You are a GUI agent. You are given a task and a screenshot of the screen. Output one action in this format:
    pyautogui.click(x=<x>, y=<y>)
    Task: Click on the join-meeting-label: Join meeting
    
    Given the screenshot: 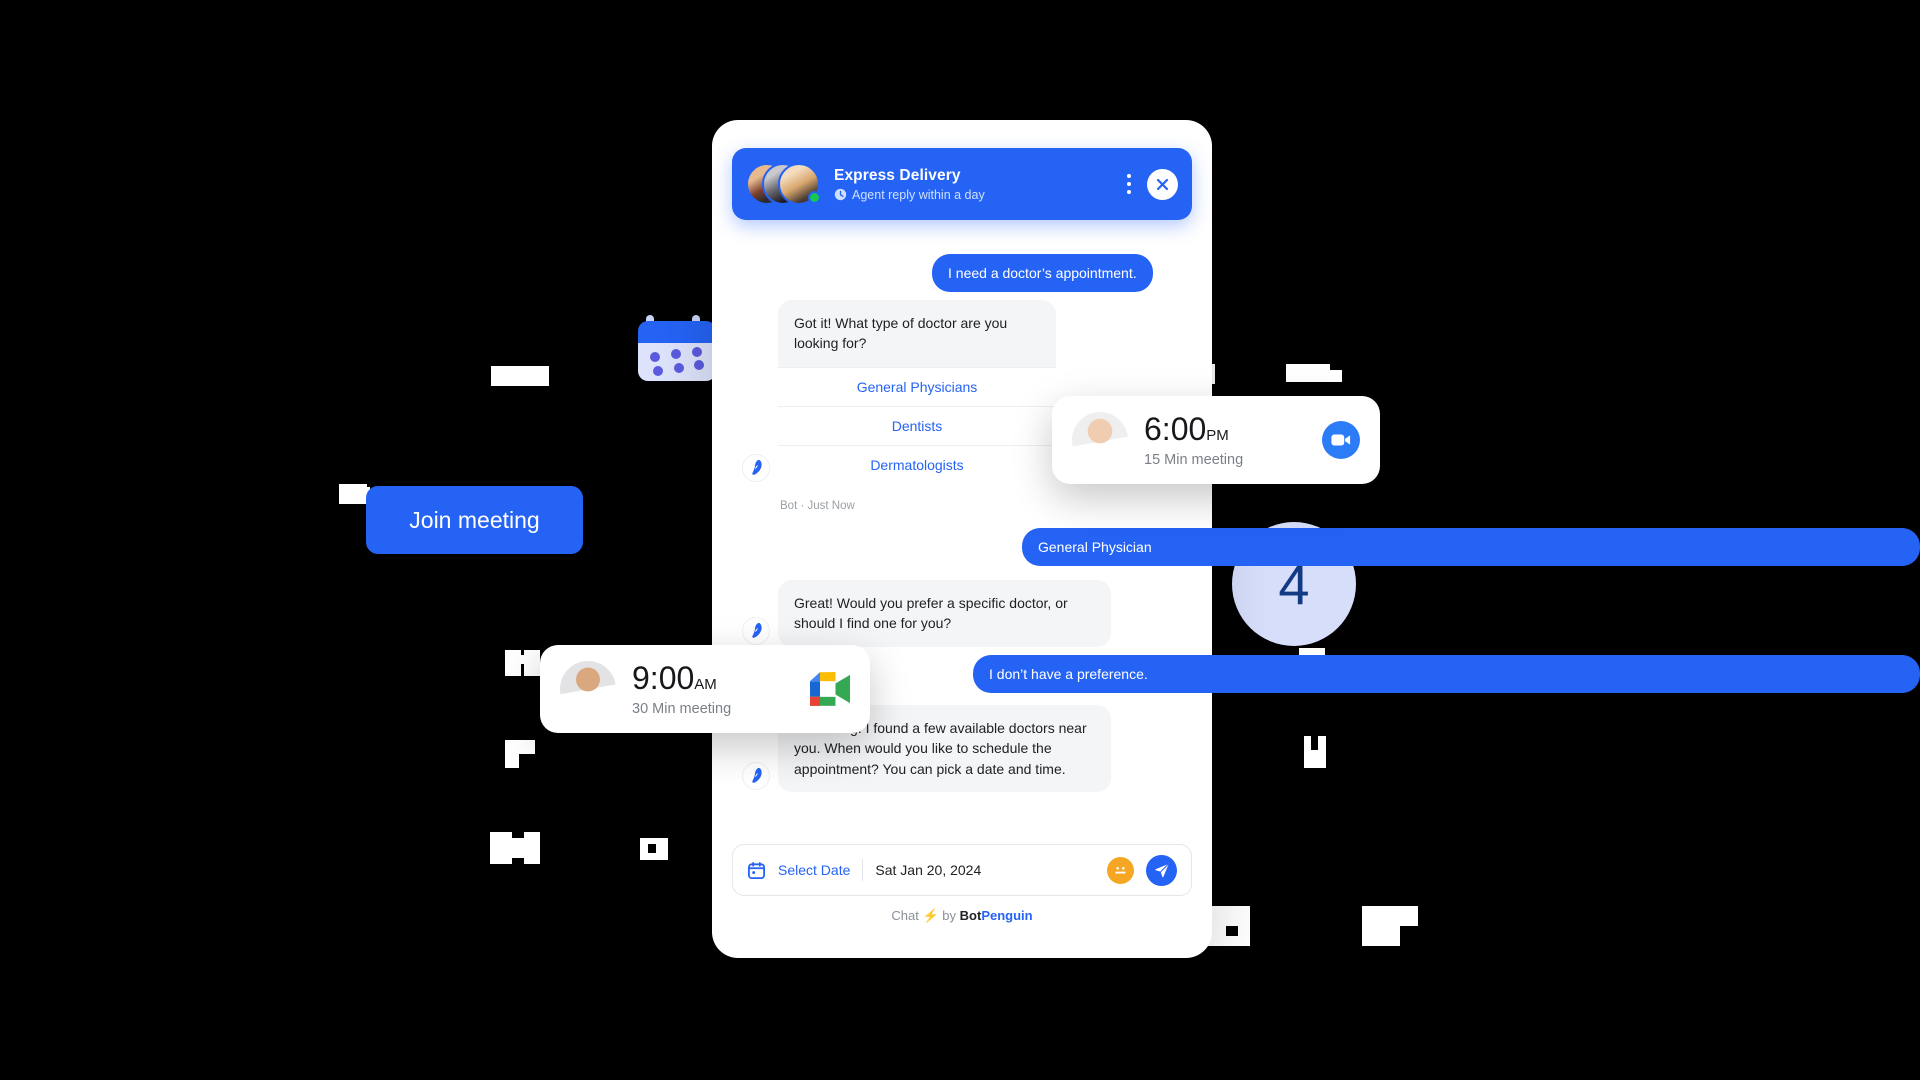 What is the action you would take?
    pyautogui.click(x=474, y=519)
    